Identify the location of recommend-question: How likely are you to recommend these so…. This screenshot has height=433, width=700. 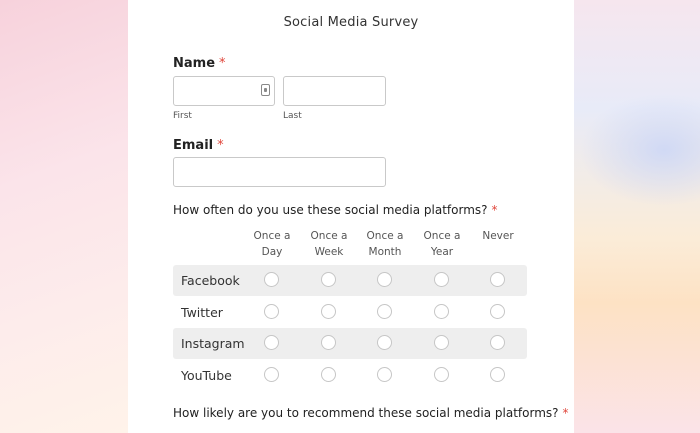
(371, 413).